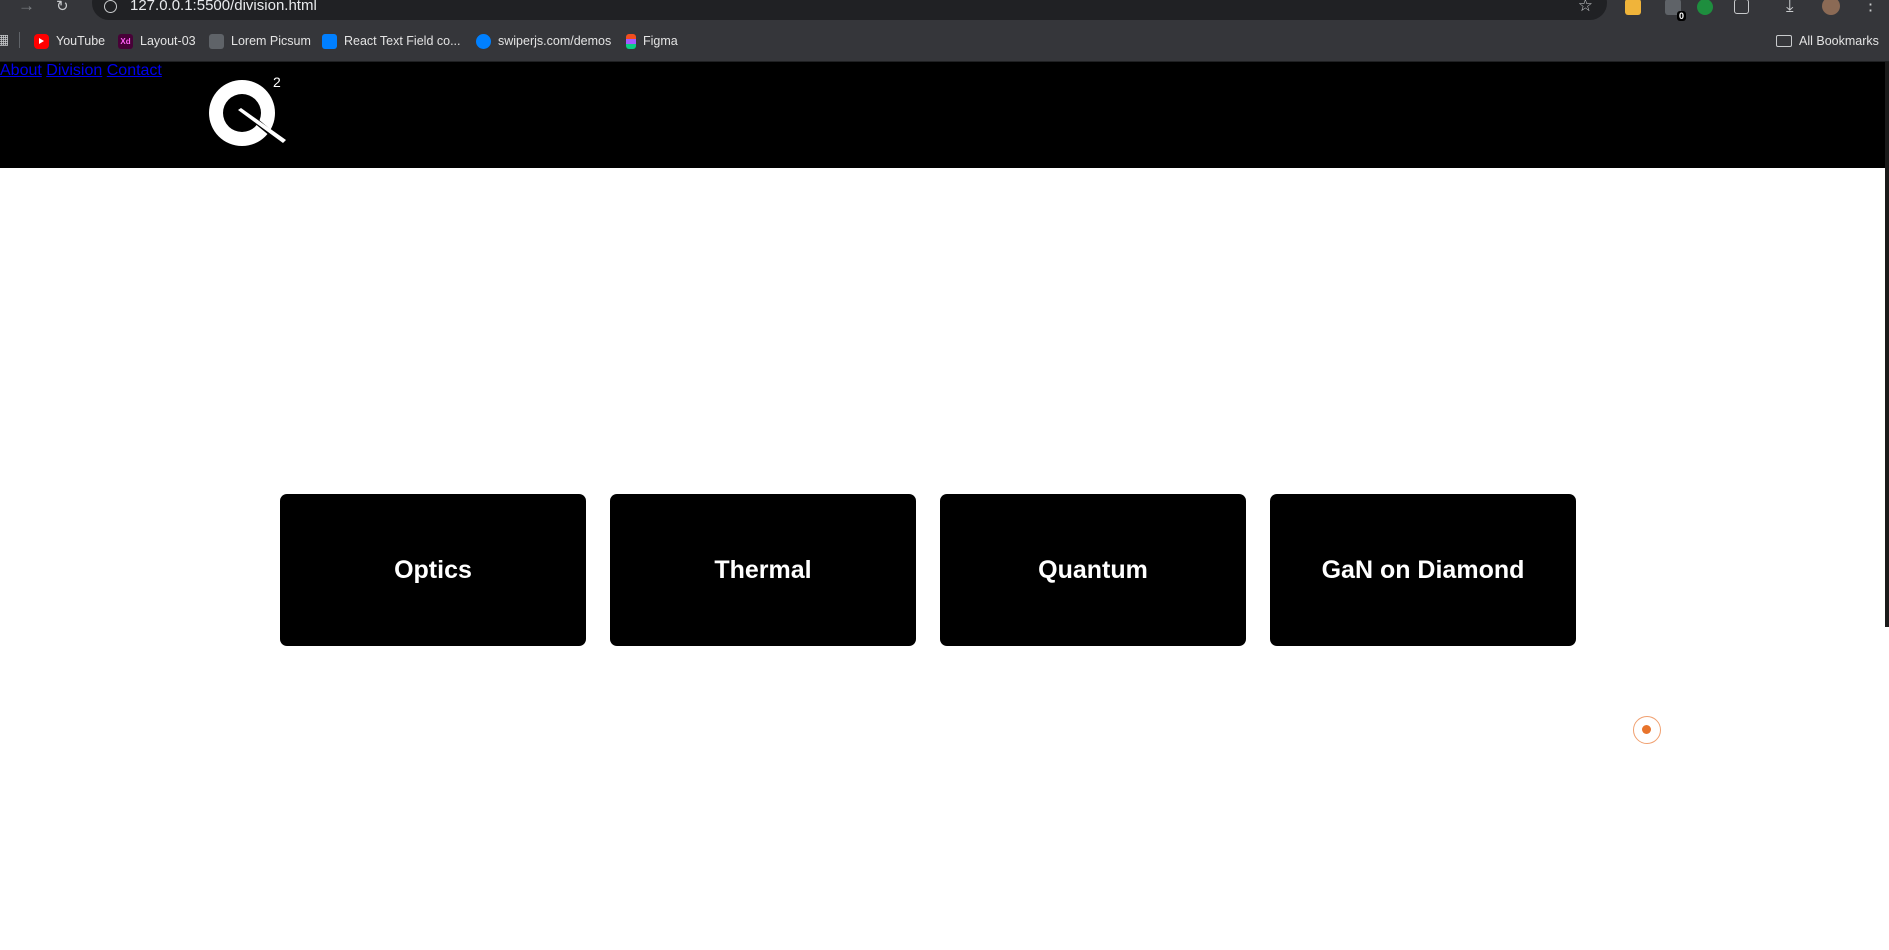 The width and height of the screenshot is (1889, 950). I want to click on bookmark-swiperjs: swiperjs.com/demos, so click(543, 41).